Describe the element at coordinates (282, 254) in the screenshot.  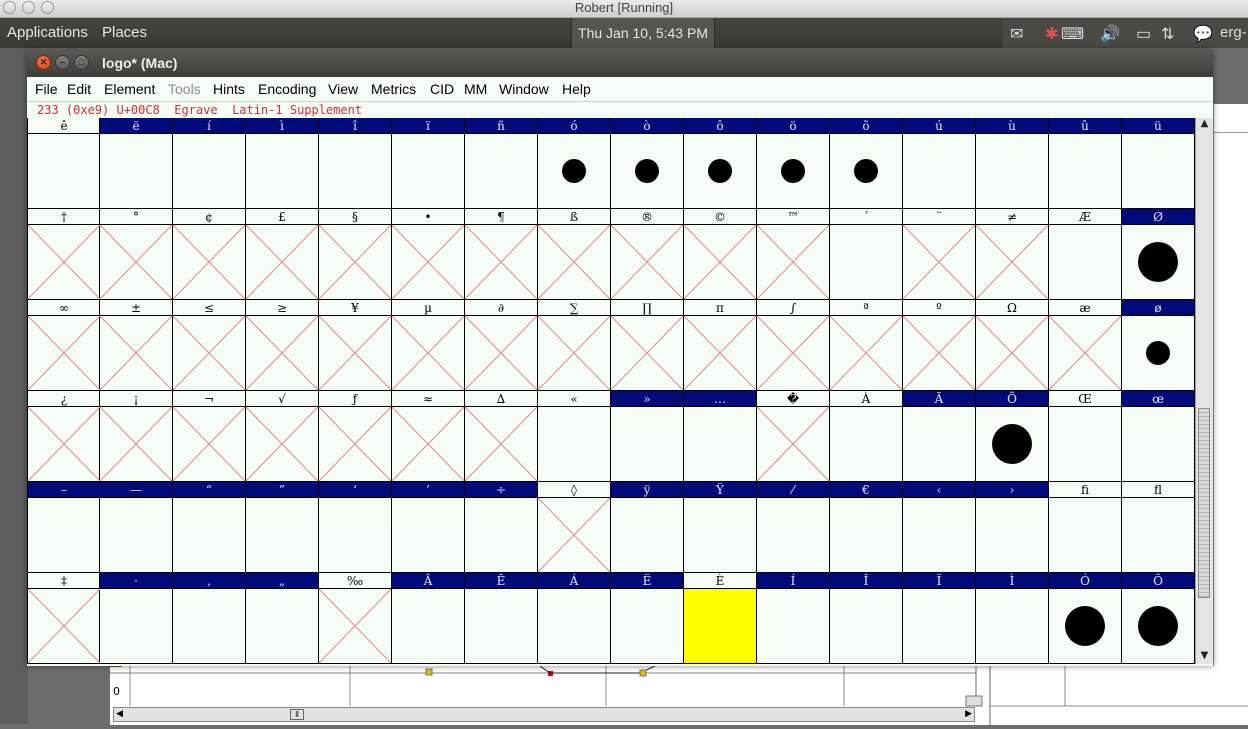
I see `glyph-cell: £` at that location.